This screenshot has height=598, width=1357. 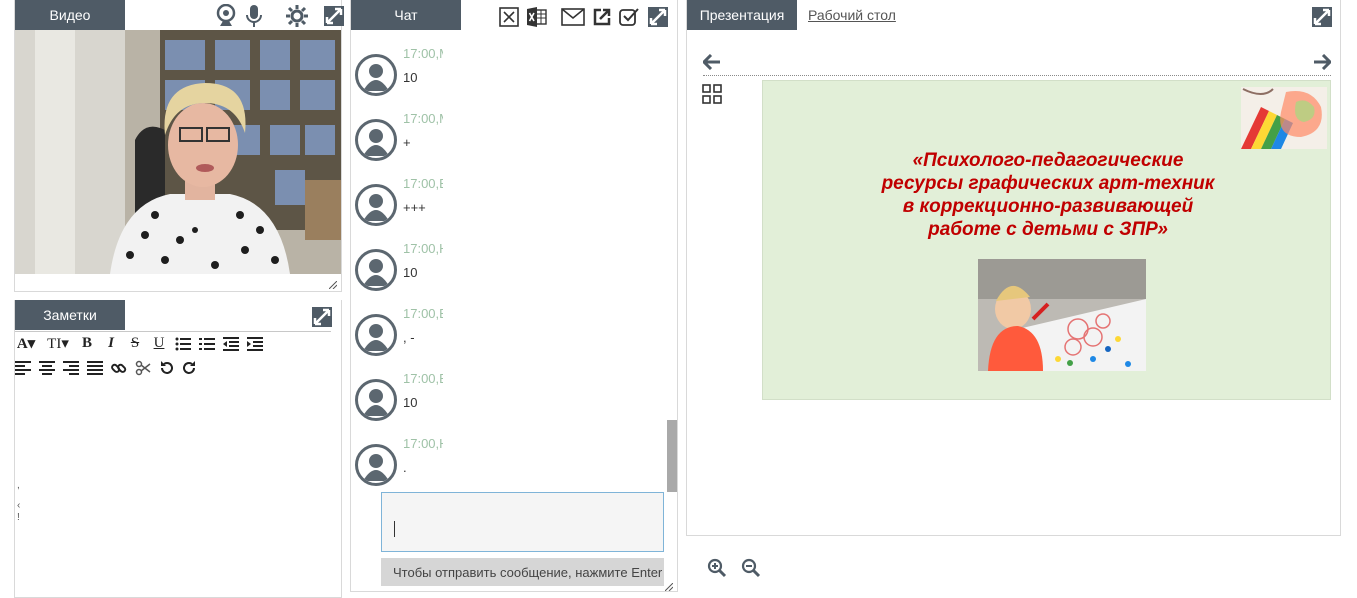 I want to click on arrow-right-icon, so click(x=1322, y=62).